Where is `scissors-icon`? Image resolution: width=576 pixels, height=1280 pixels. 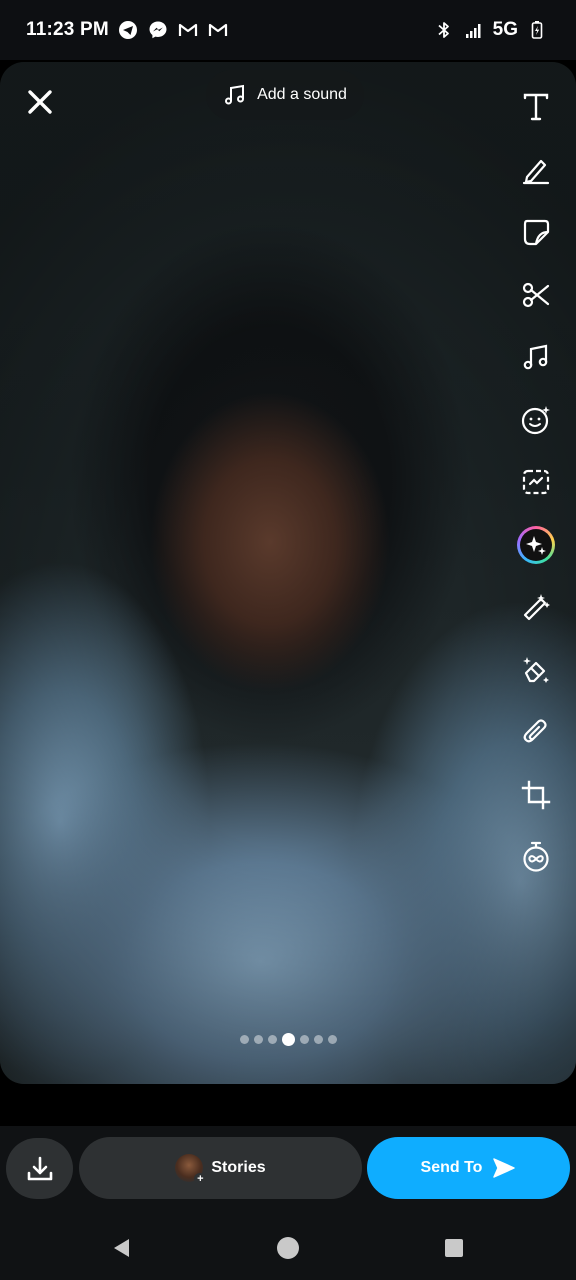 scissors-icon is located at coordinates (536, 294).